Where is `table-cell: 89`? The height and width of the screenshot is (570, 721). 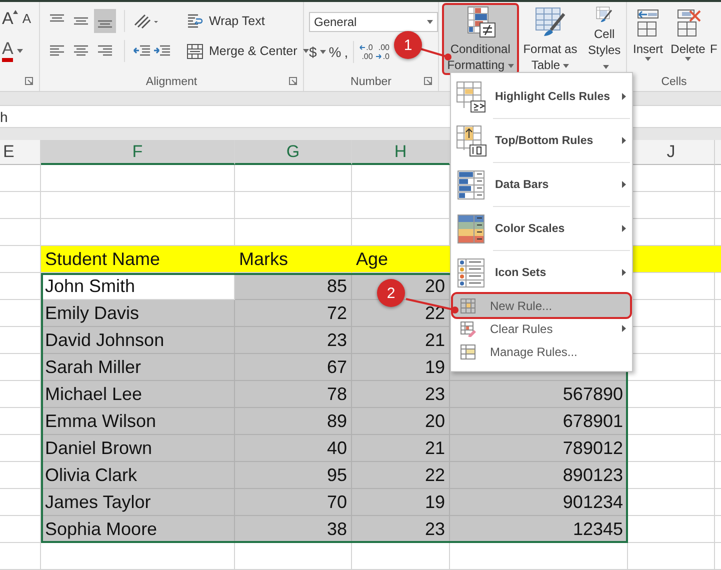
table-cell: 89 is located at coordinates (293, 421).